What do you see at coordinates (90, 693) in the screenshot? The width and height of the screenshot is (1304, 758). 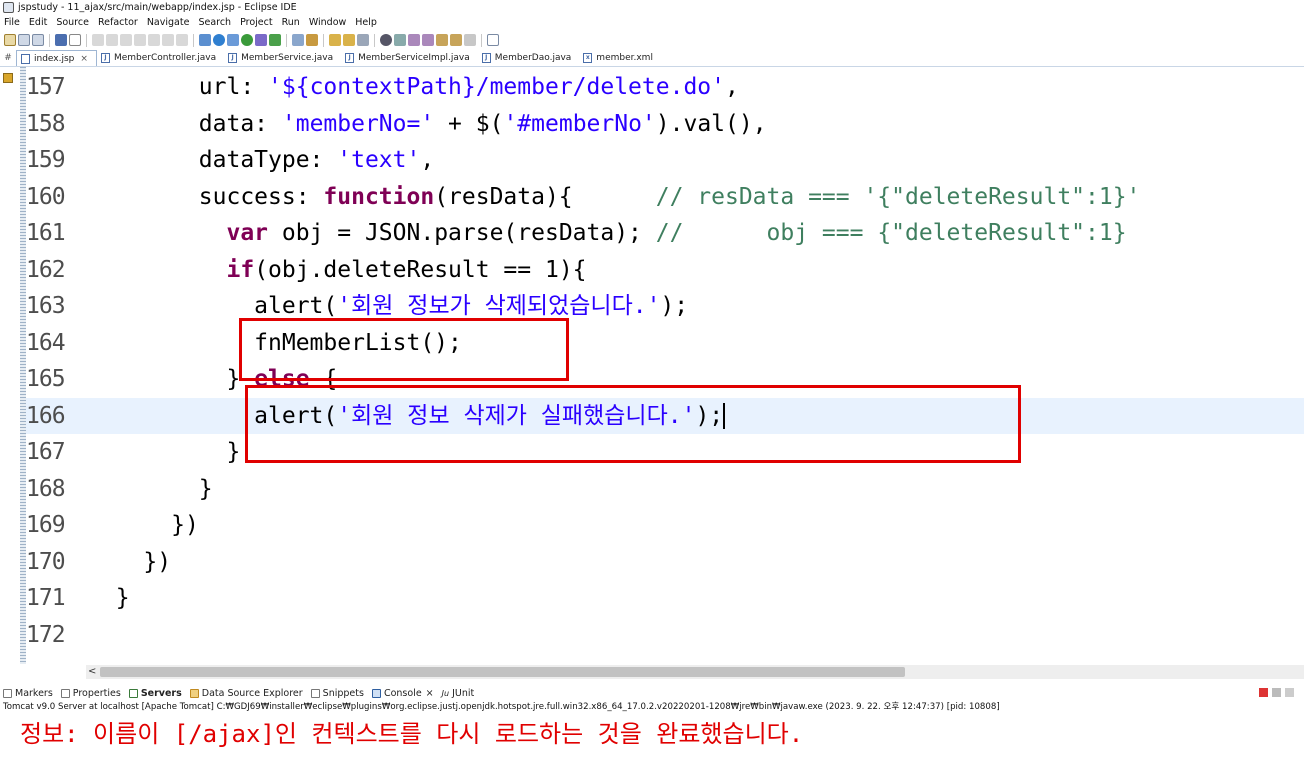 I see `tab-properties: Properties` at bounding box center [90, 693].